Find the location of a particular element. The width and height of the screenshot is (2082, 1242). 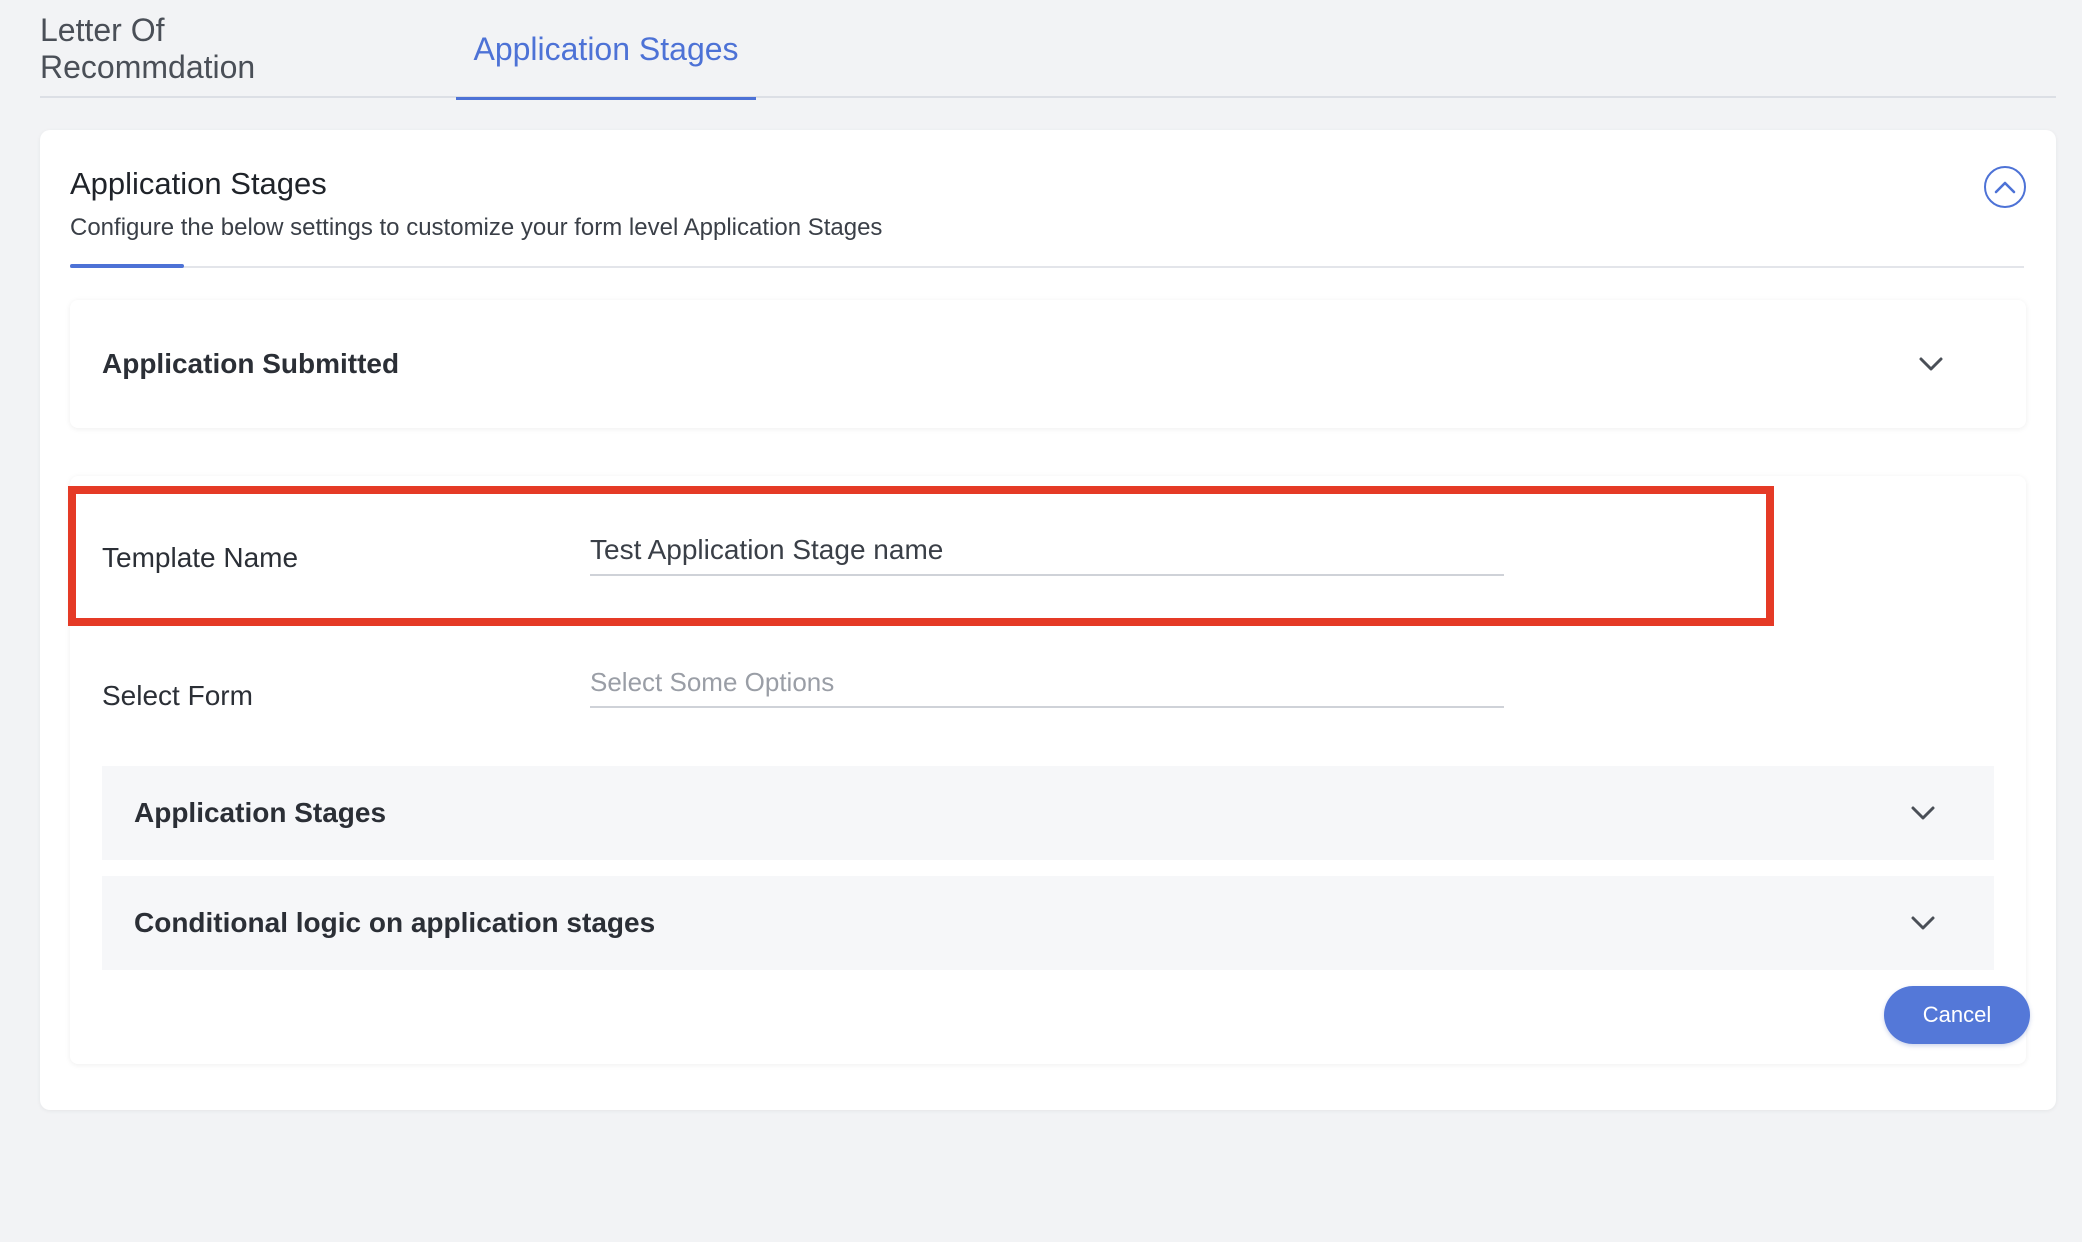

accordion-label: Application Submitted is located at coordinates (251, 363).